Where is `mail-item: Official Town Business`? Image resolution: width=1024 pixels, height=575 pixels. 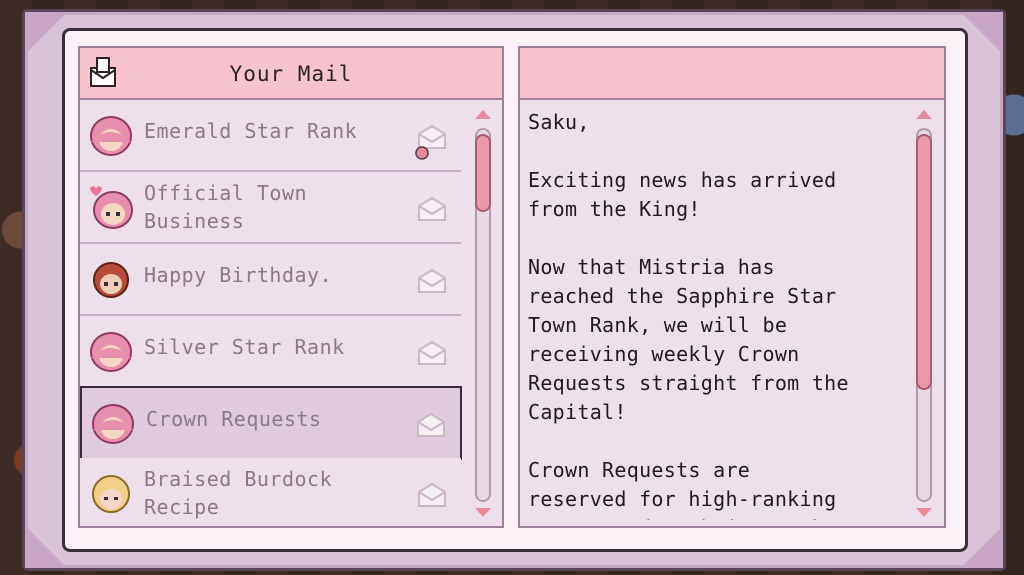
mail-item: Official Town Business is located at coordinates (270, 208).